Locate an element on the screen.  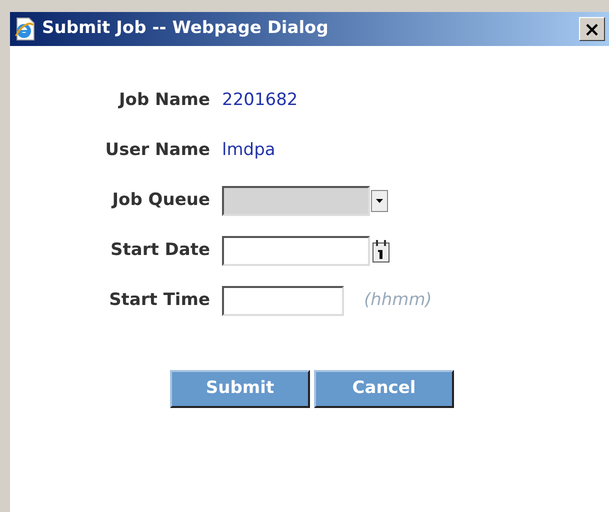
action-button: Submit is located at coordinates (240, 389).